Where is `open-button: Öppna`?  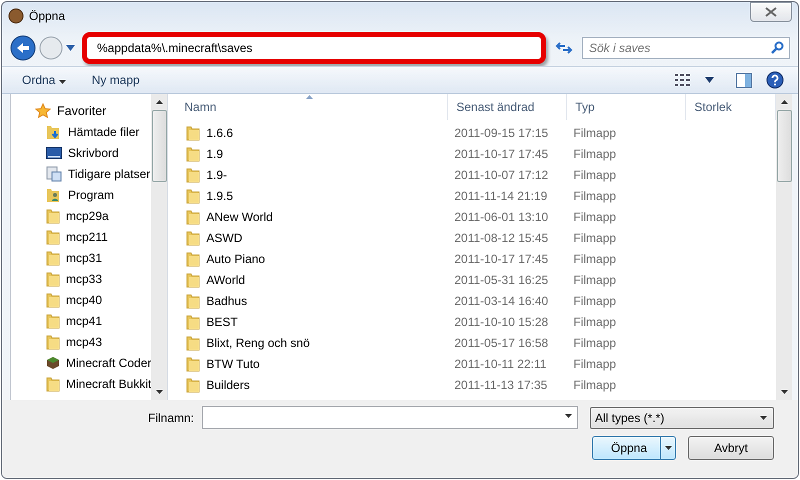 open-button: Öppna is located at coordinates (634, 448).